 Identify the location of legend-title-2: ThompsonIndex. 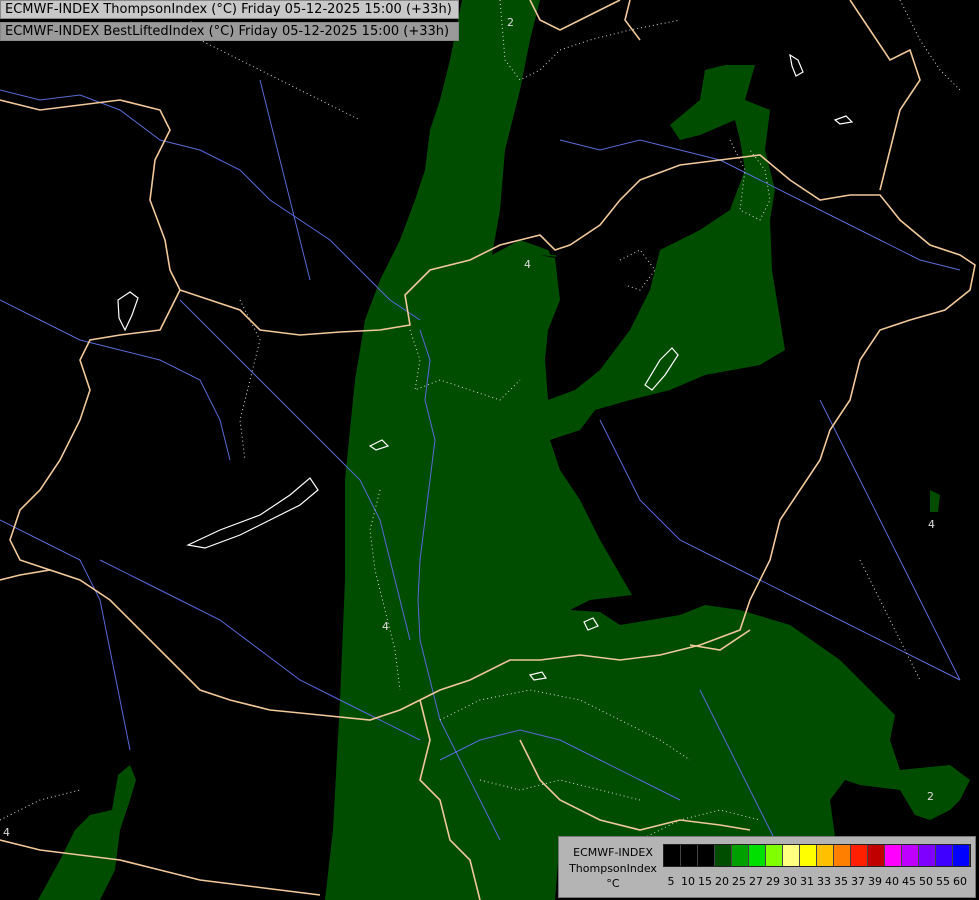
(613, 868).